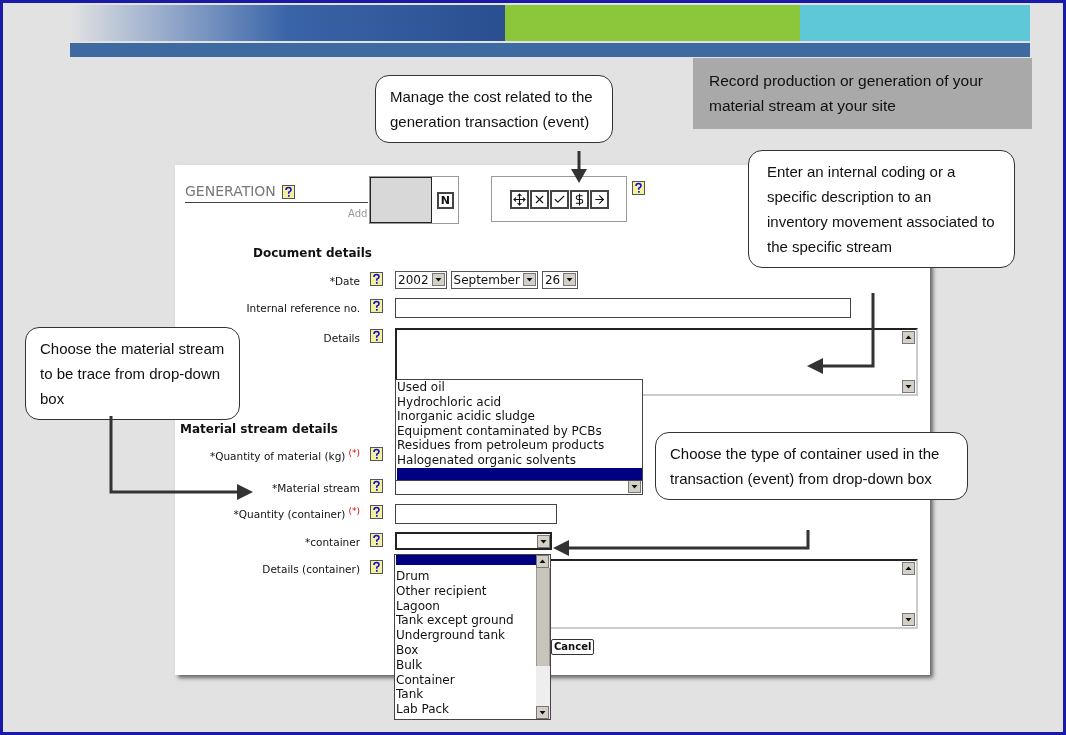 Image resolution: width=1066 pixels, height=735 pixels. What do you see at coordinates (303, 308) in the screenshot?
I see `field-label: Internal reference no.` at bounding box center [303, 308].